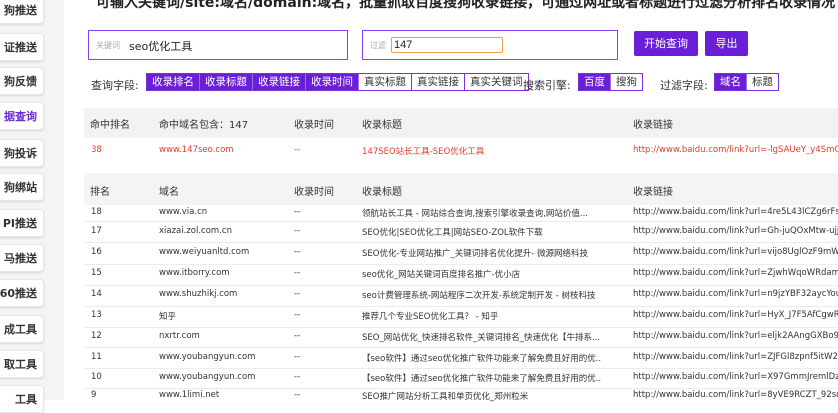 The width and height of the screenshot is (838, 413). I want to click on row-domain: www.1limi.net, so click(189, 395).